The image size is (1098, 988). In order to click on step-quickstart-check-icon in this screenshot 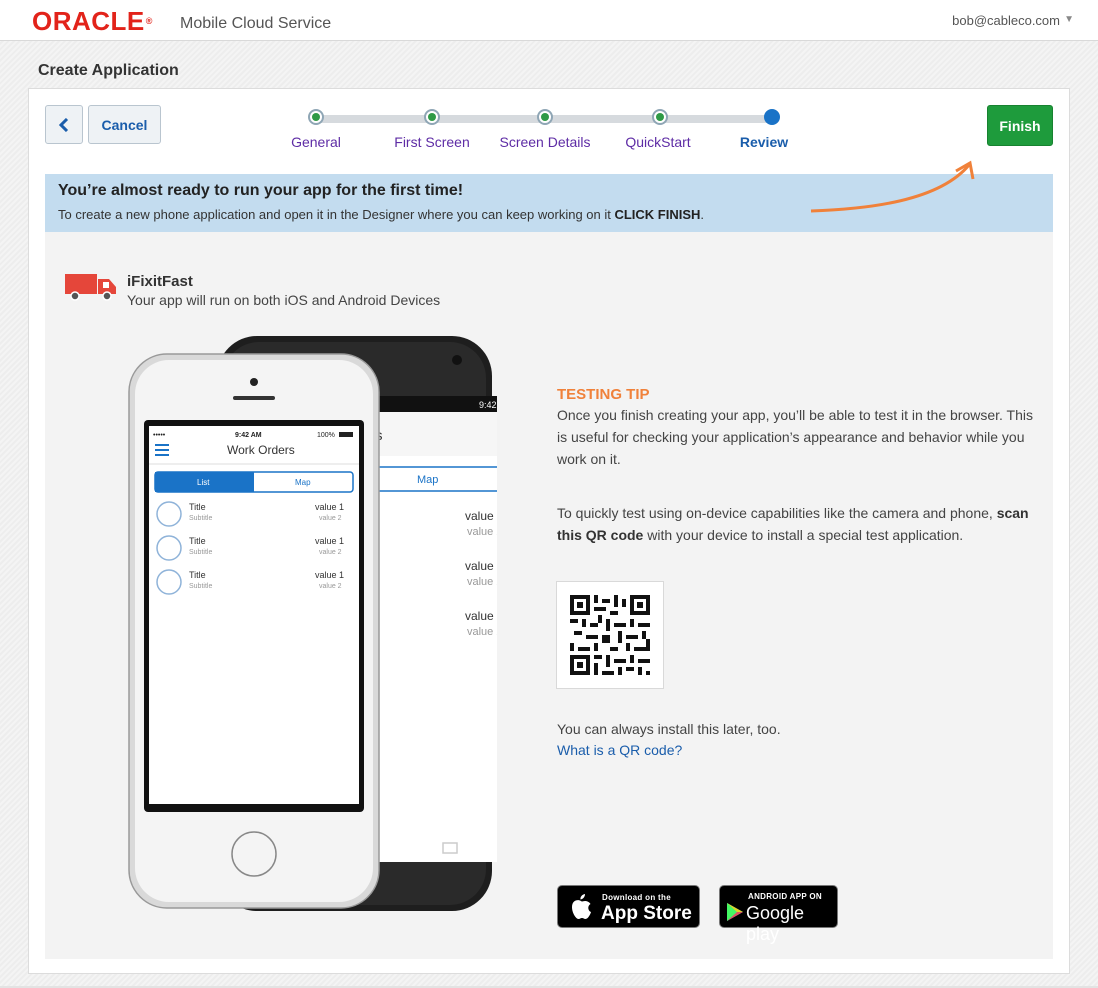, I will do `click(660, 117)`.